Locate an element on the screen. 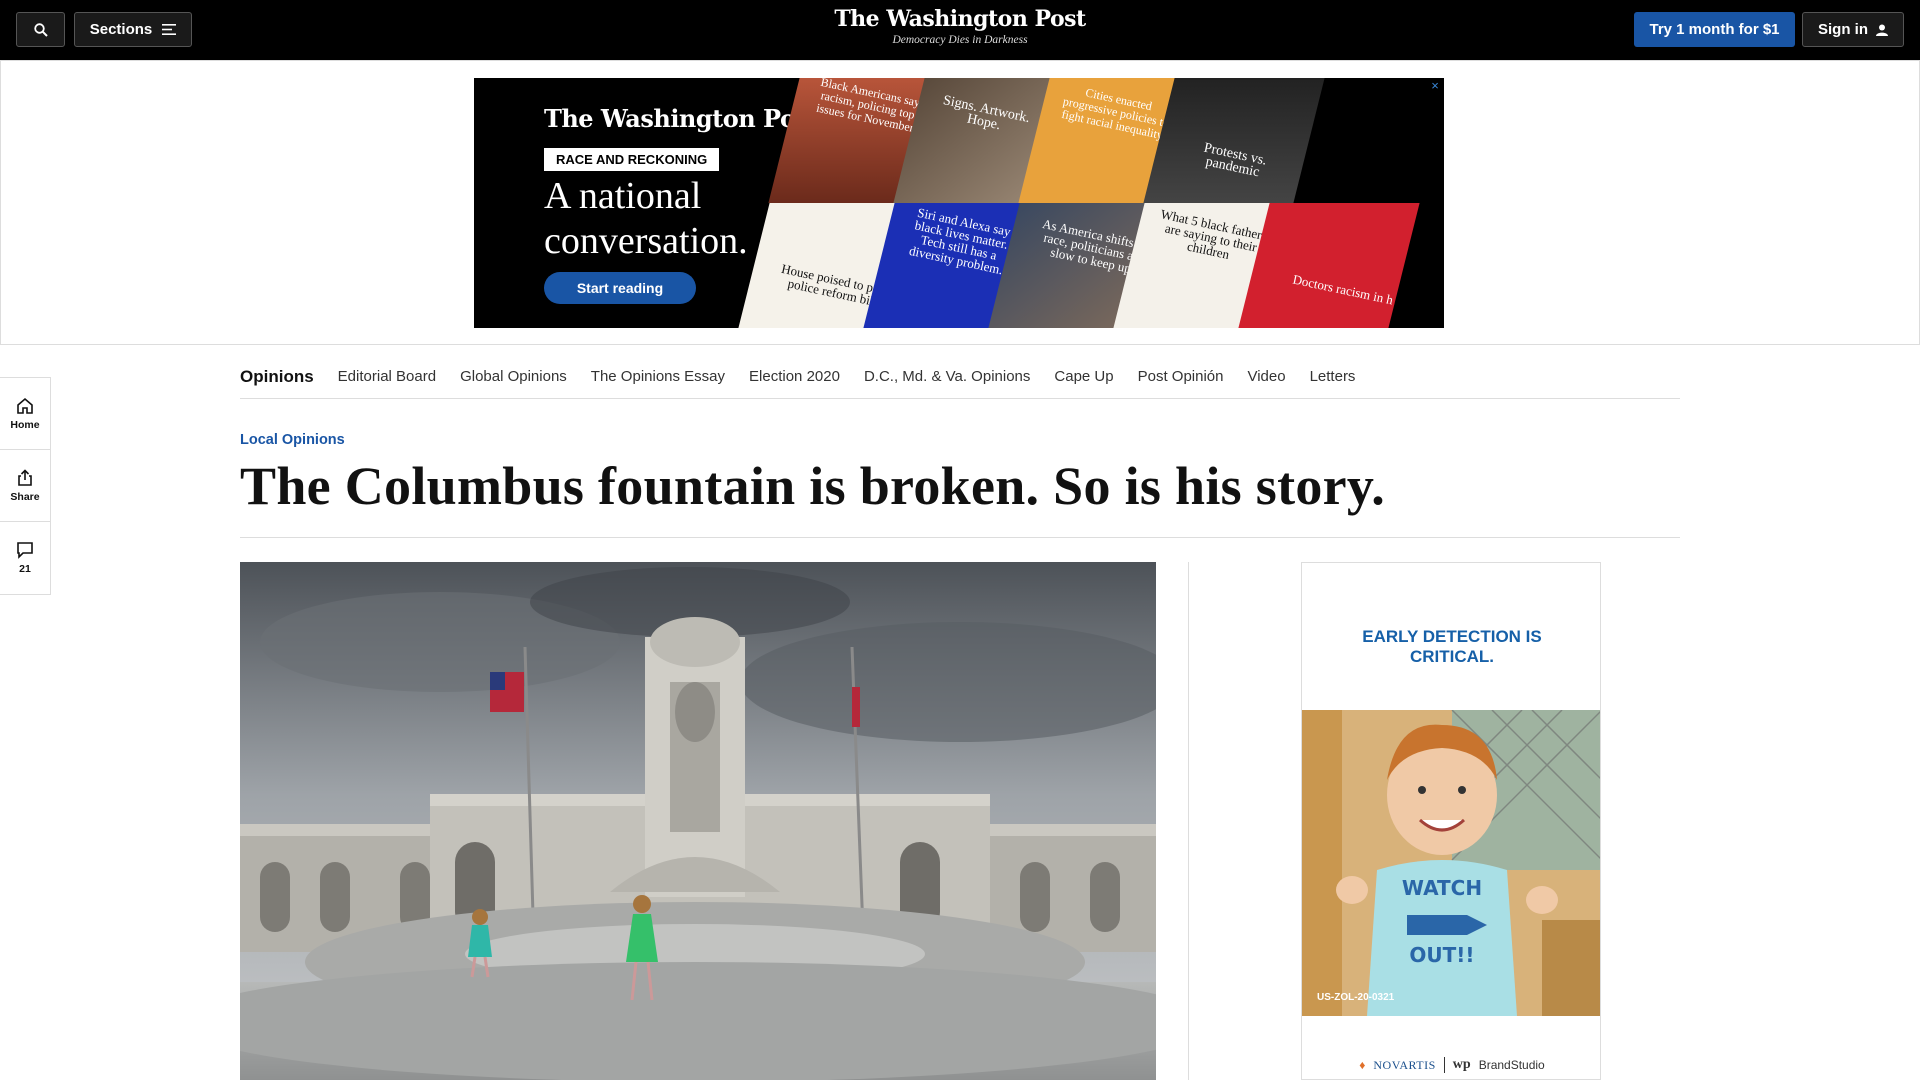  subnav-item: Editorial Board is located at coordinates (387, 376).